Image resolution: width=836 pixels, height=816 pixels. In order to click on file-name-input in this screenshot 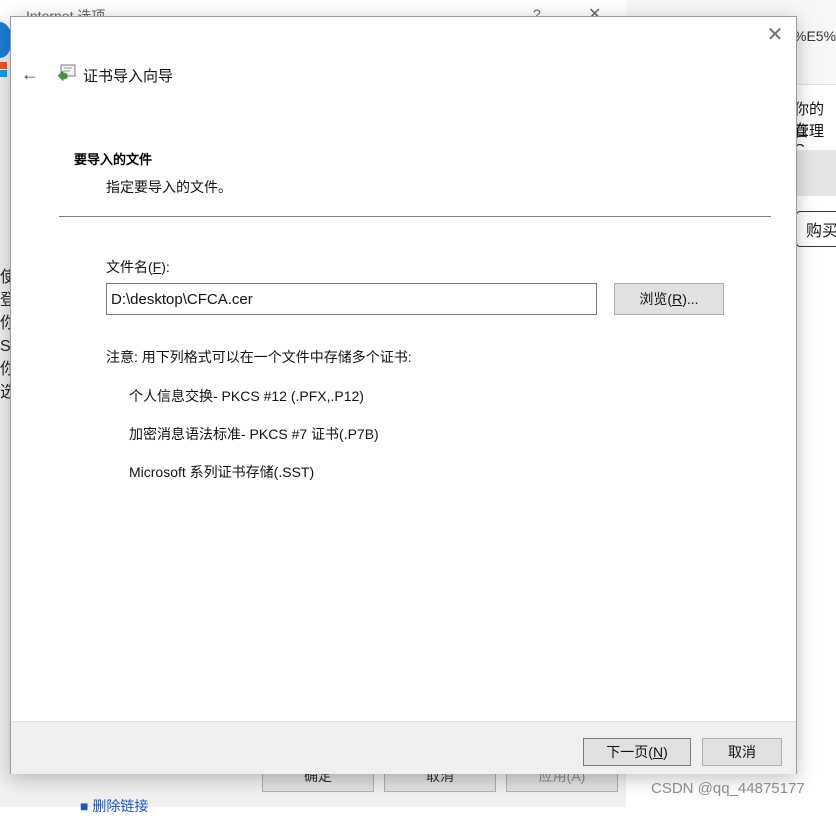, I will do `click(351, 299)`.